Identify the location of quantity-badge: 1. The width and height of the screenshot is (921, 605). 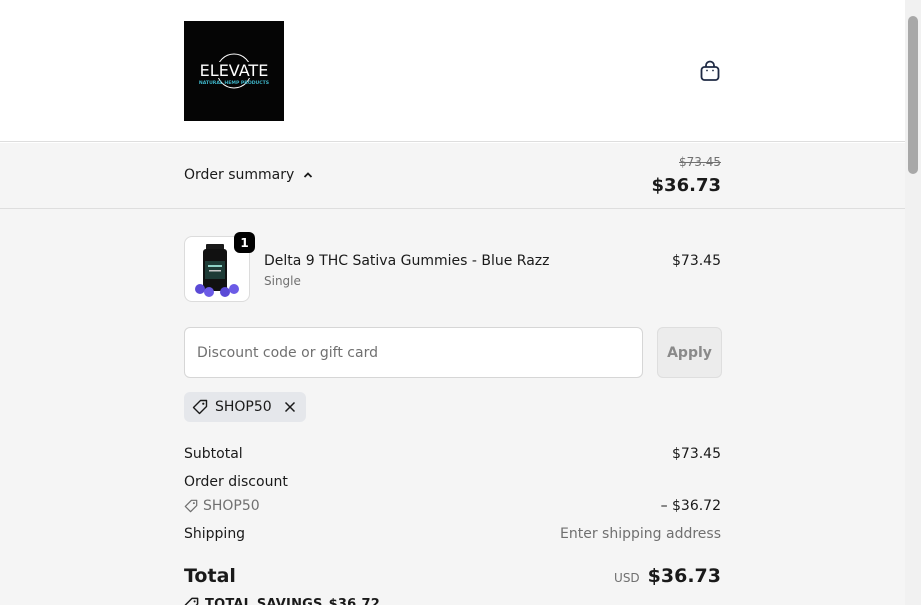
(244, 242).